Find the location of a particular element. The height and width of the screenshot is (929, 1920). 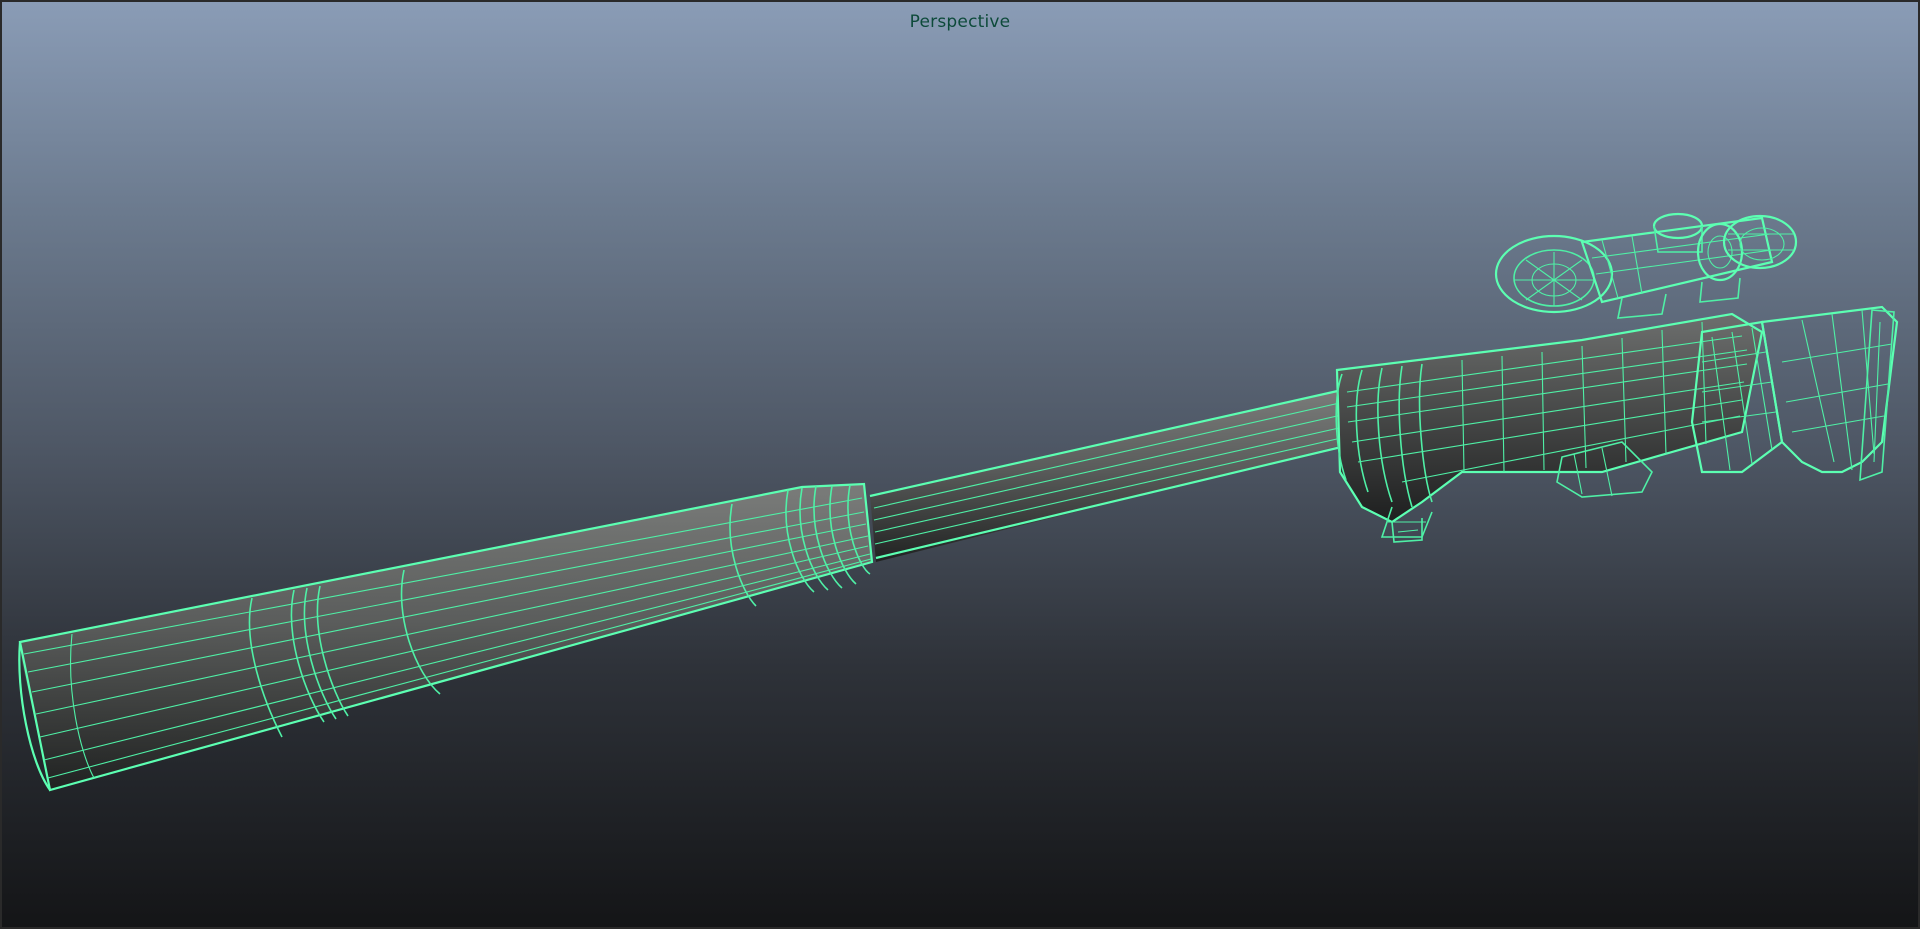

receiver-mesh is located at coordinates (1549, 425).